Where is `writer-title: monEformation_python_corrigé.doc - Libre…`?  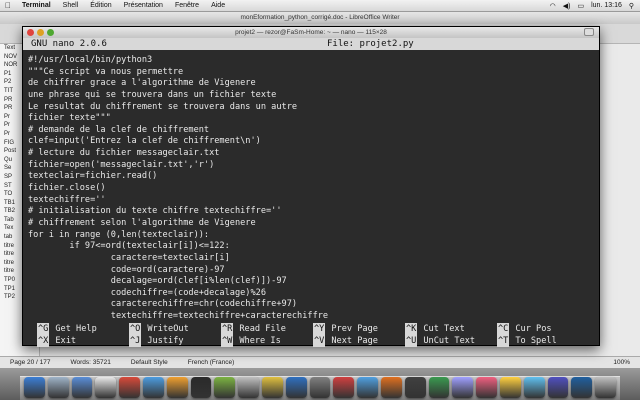
writer-title: monEformation_python_corrigé.doc - Libre… is located at coordinates (320, 18).